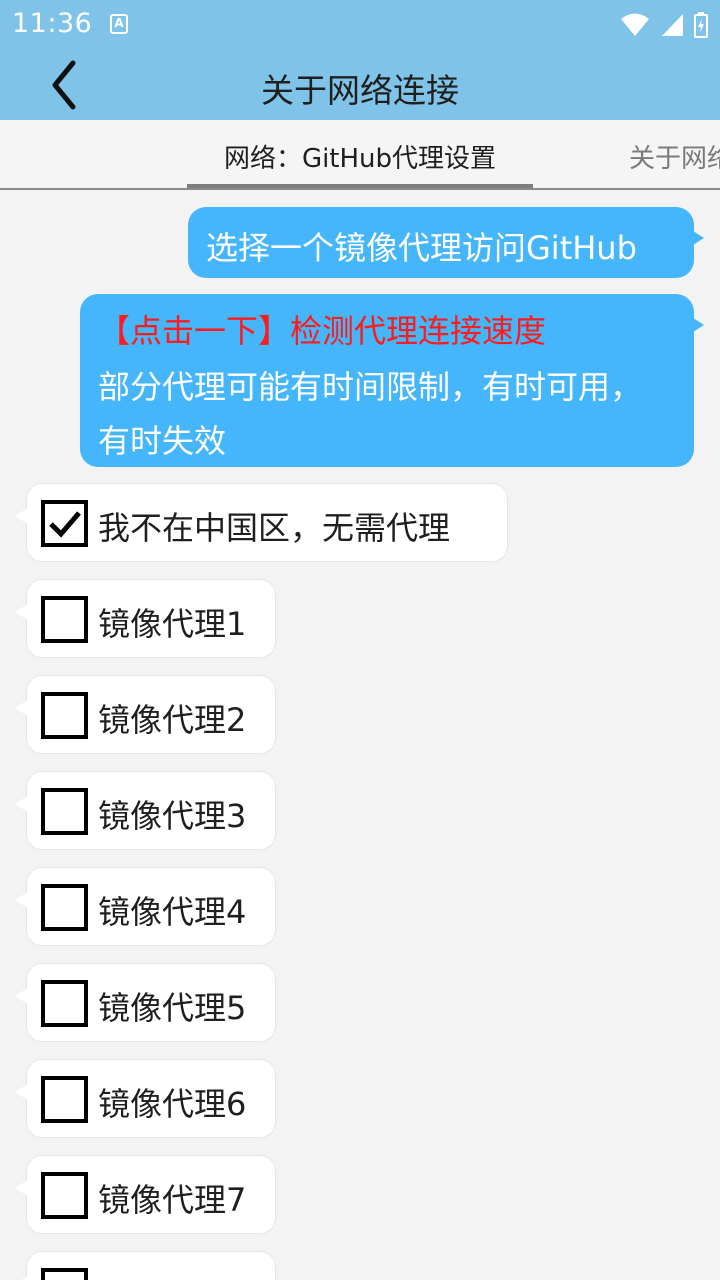 The width and height of the screenshot is (720, 1280). What do you see at coordinates (701, 25) in the screenshot?
I see `battery-icon` at bounding box center [701, 25].